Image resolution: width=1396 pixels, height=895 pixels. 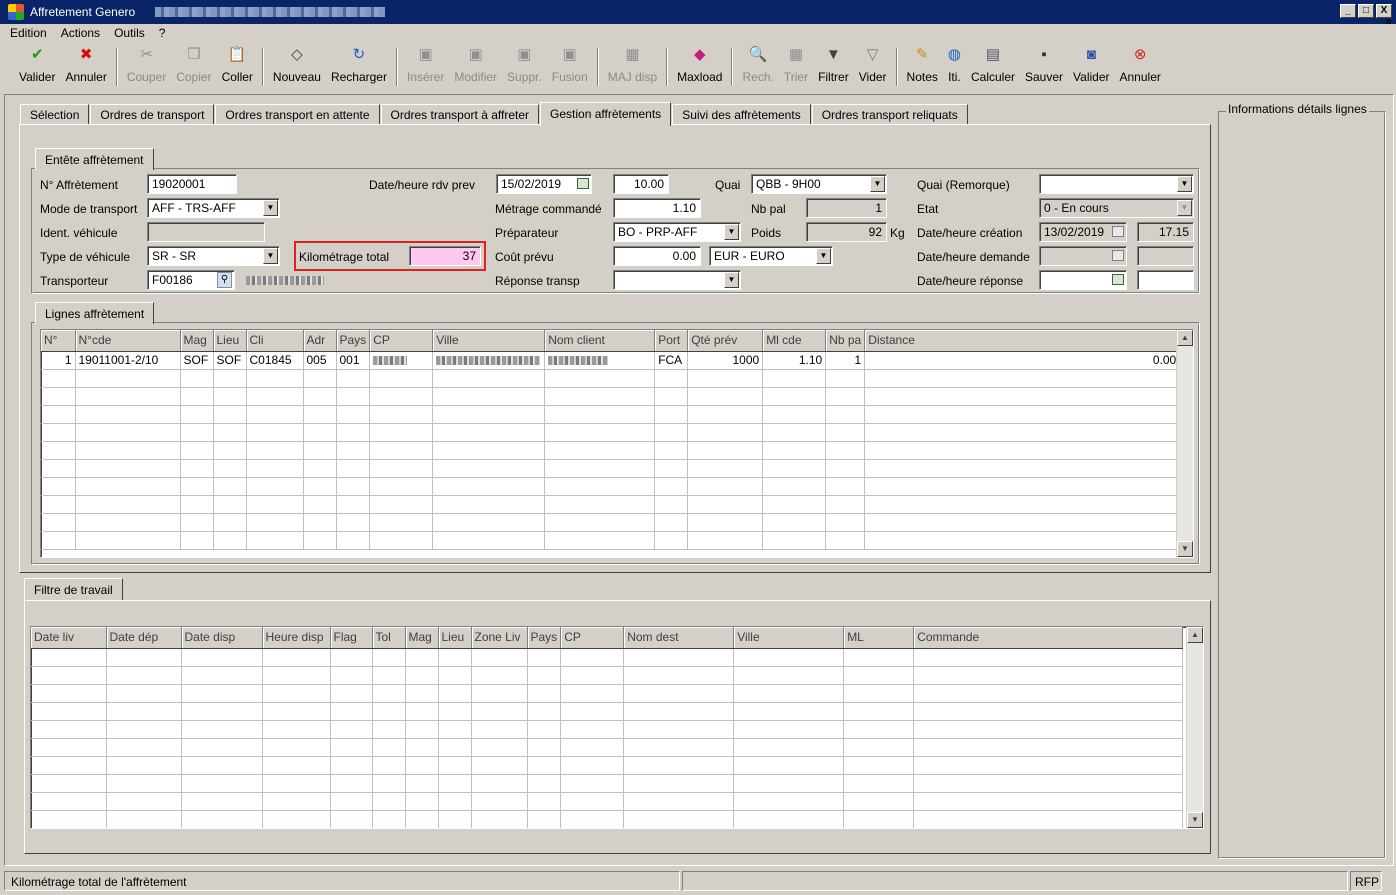 What do you see at coordinates (632, 66) in the screenshot?
I see `toolbar-maj-disp-button: ▦ MAJ disp` at bounding box center [632, 66].